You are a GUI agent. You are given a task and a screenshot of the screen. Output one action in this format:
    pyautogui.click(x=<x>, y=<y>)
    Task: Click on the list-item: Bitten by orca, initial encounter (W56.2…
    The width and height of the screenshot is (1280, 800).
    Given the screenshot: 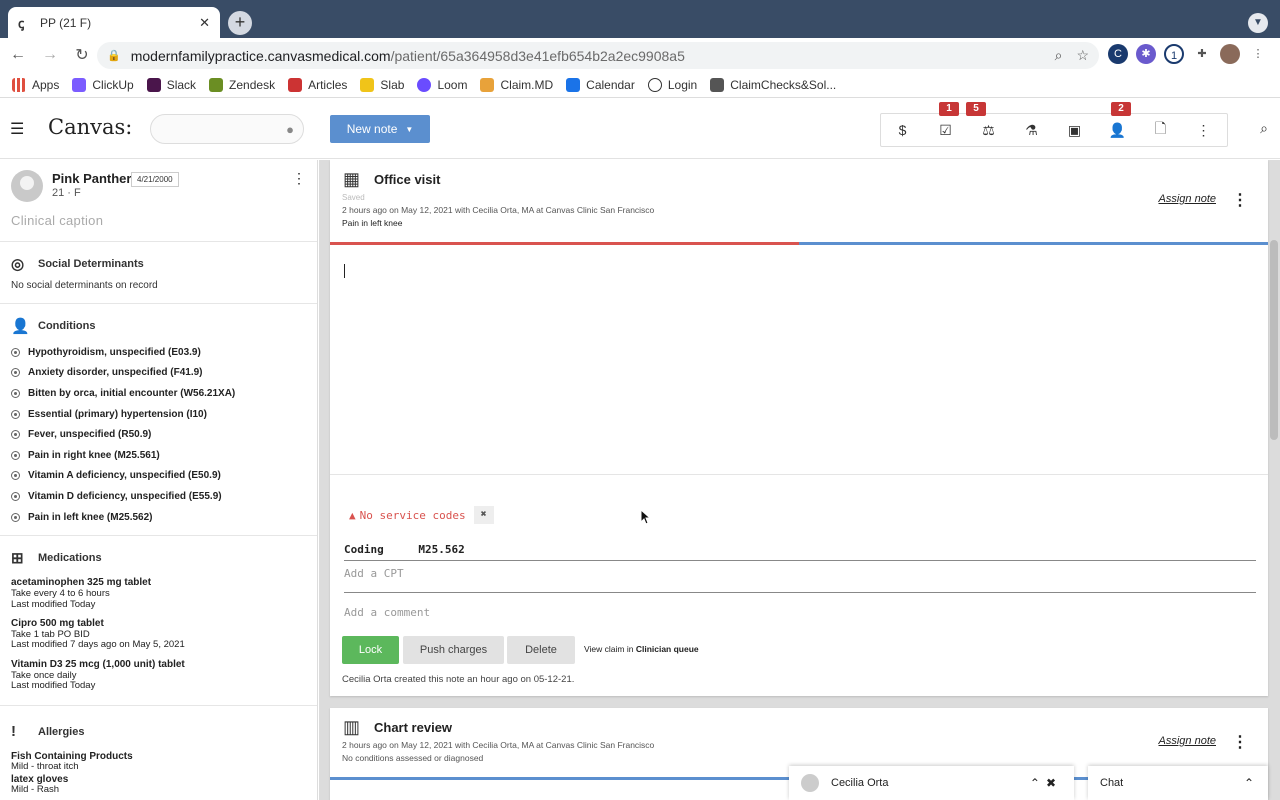 What is the action you would take?
    pyautogui.click(x=158, y=393)
    